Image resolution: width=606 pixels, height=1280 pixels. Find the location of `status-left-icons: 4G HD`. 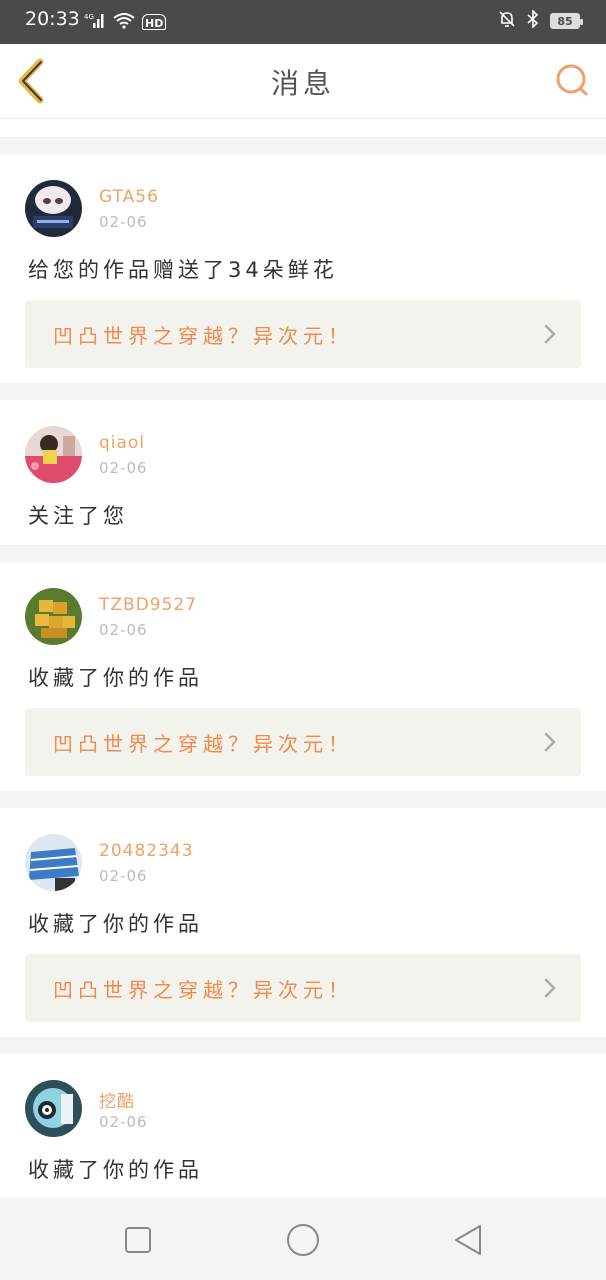

status-left-icons: 4G HD is located at coordinates (125, 22).